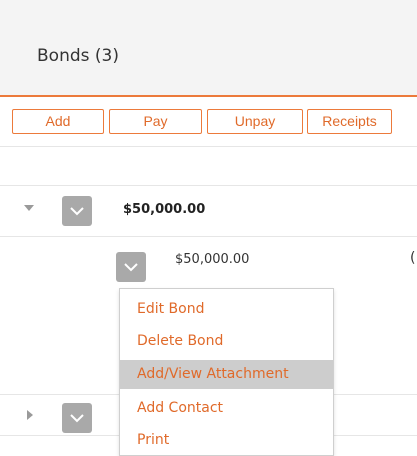 The width and height of the screenshot is (417, 456). I want to click on table-spacer, so click(208, 166).